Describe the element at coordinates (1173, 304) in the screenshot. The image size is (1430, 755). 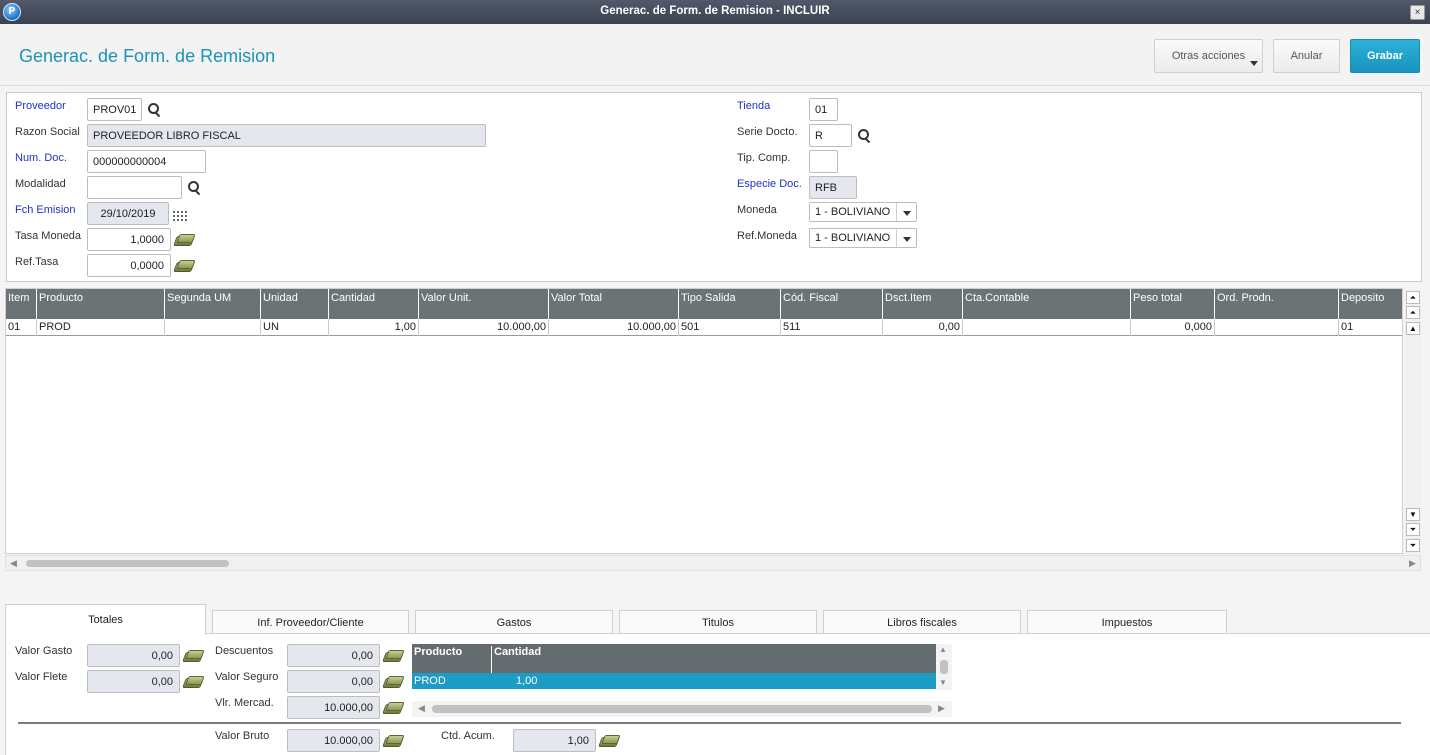
I see `column-header: Peso total` at that location.